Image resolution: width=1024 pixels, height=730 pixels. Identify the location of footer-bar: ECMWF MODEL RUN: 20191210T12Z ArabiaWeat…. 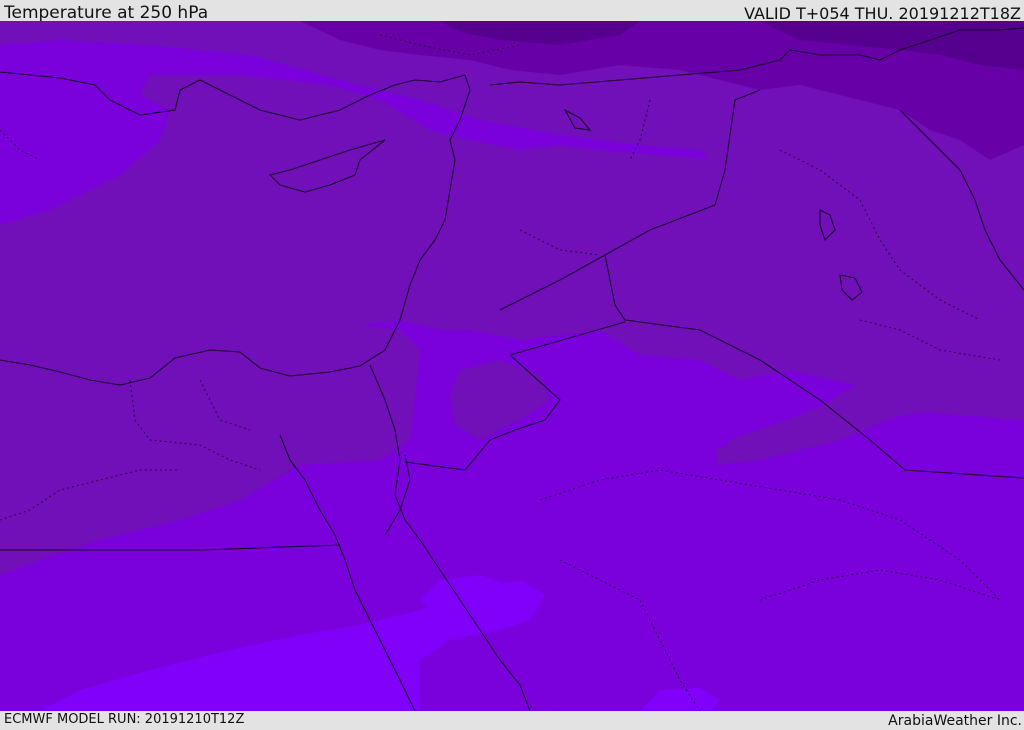
(512, 720).